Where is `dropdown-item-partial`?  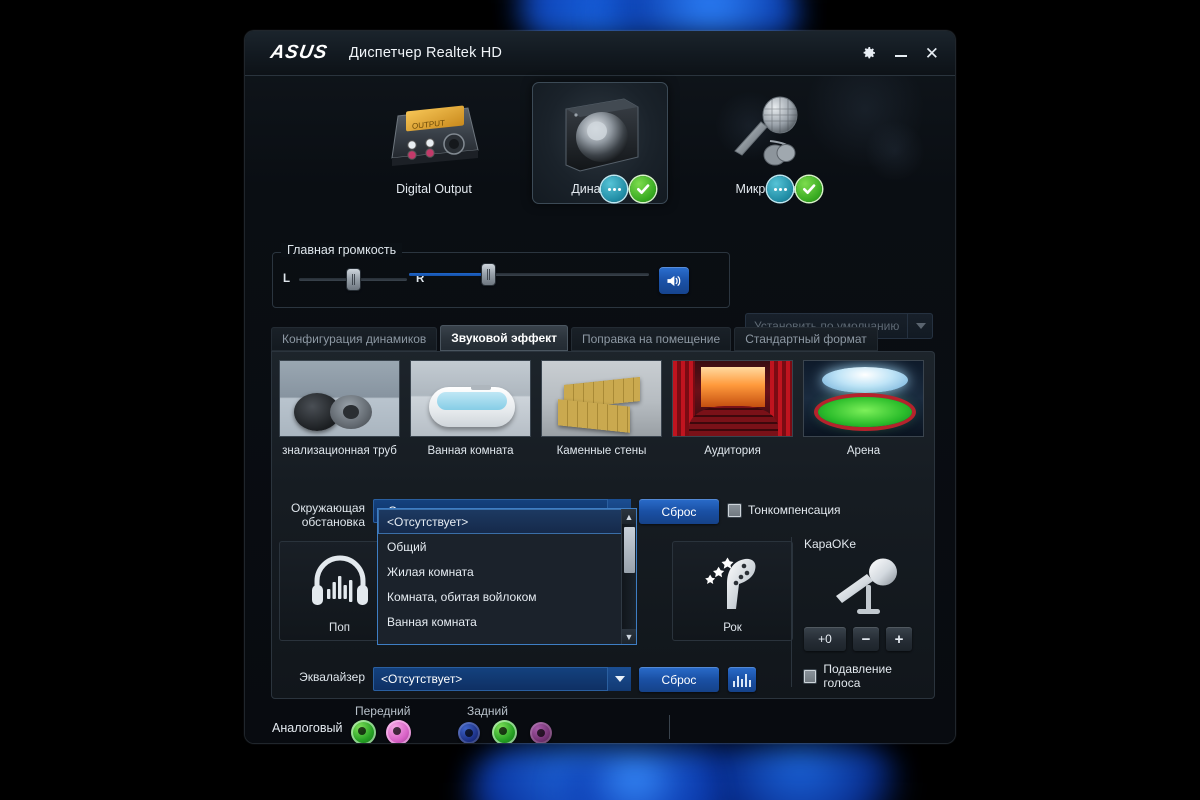
dropdown-item-partial is located at coordinates (507, 639).